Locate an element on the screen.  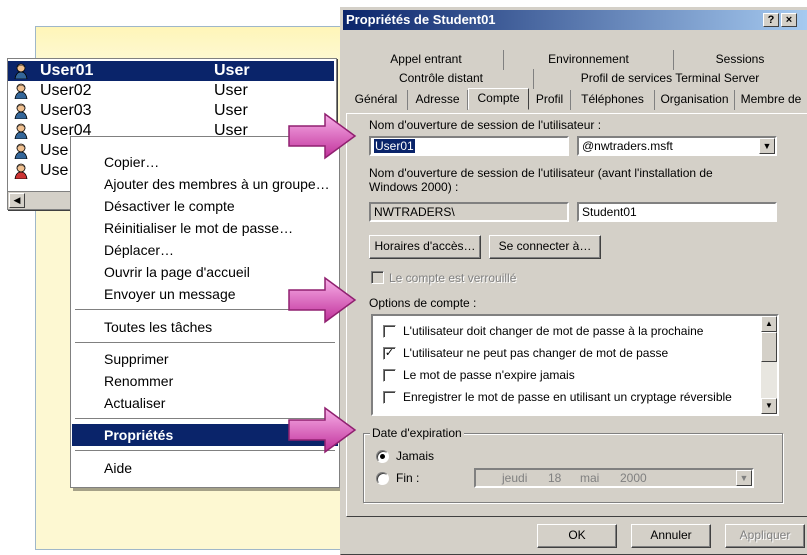
tab-environnement: Environnement is located at coordinates (589, 60).